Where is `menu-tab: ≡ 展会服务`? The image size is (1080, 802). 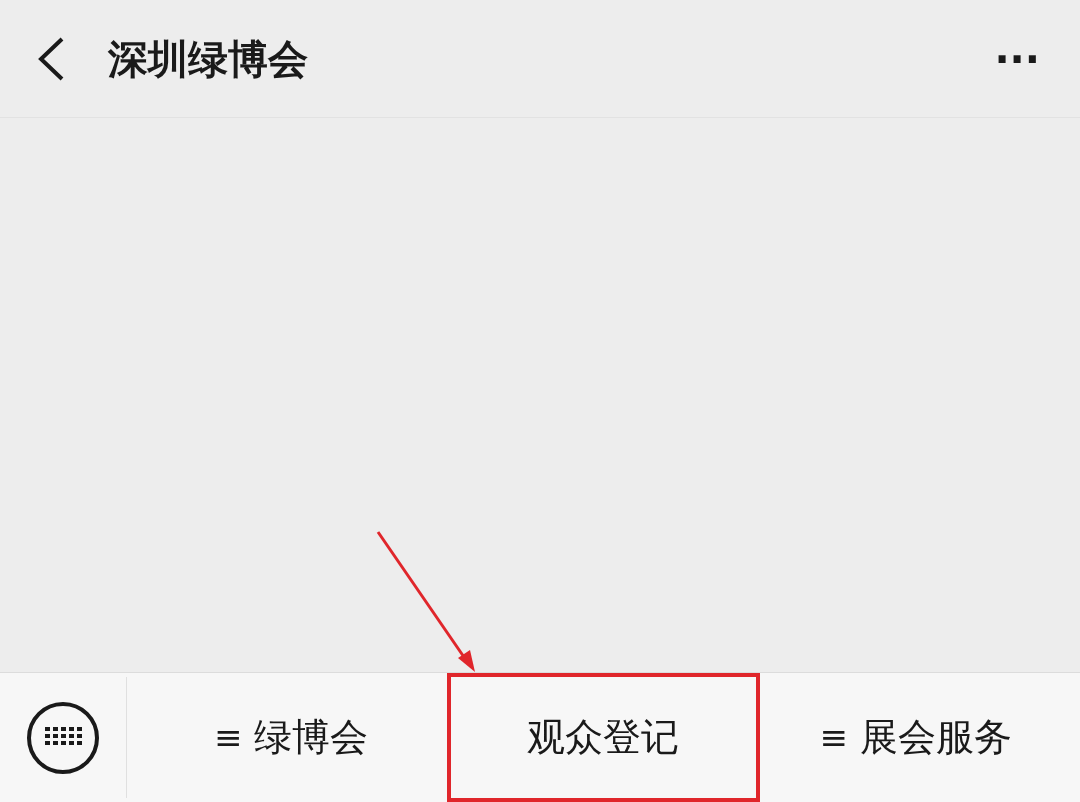
menu-tab: ≡ 展会服务 is located at coordinates (915, 737).